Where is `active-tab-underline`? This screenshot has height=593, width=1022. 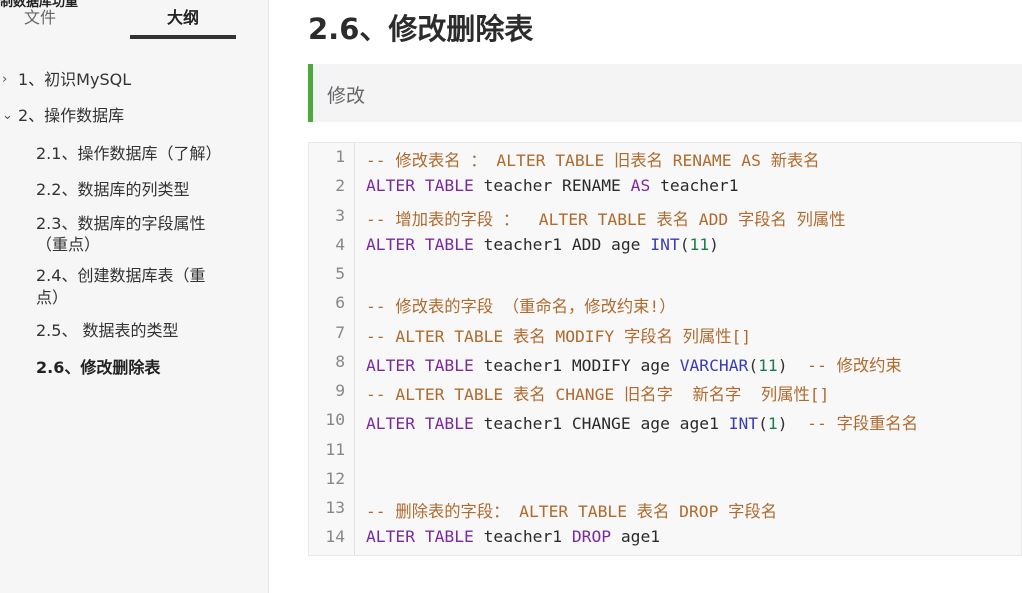
active-tab-underline is located at coordinates (183, 37).